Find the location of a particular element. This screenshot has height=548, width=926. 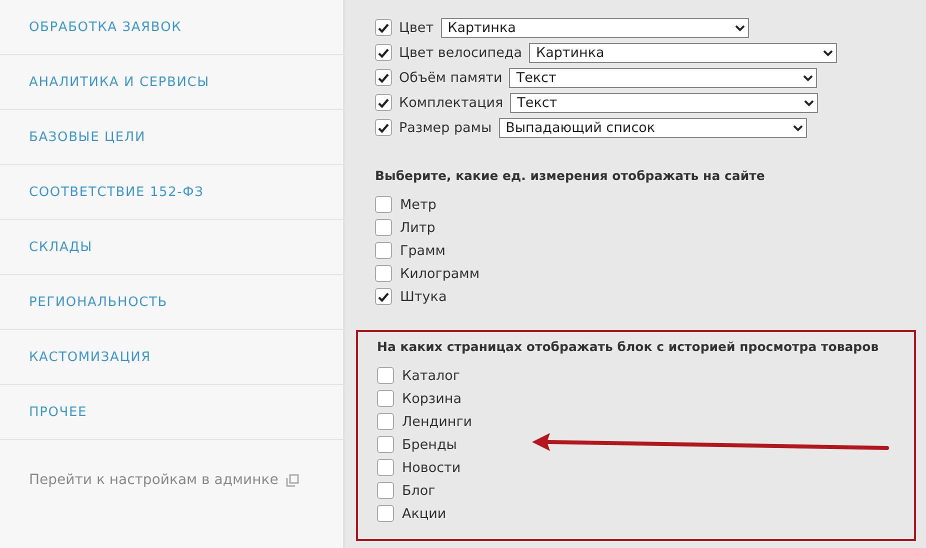

sidebar-link: АНАЛИТИКА И СЕРВИСЫ is located at coordinates (119, 82).